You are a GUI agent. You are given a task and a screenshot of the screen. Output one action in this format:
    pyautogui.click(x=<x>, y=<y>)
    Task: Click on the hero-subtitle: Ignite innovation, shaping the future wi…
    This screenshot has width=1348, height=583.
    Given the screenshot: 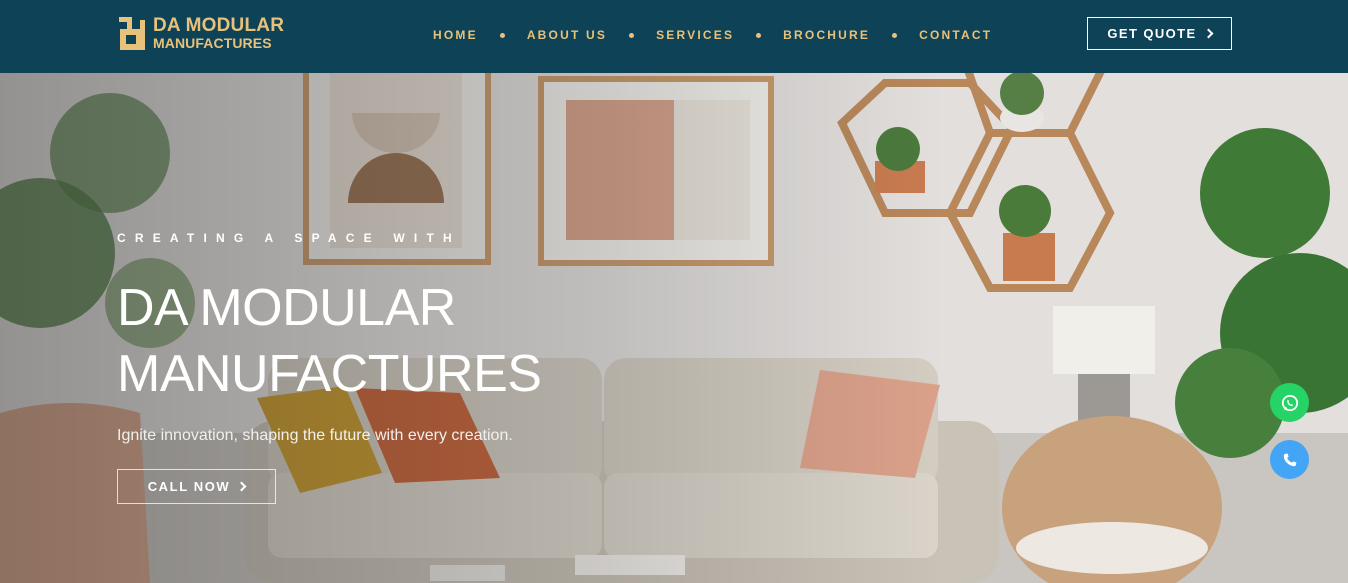 What is the action you would take?
    pyautogui.click(x=315, y=435)
    